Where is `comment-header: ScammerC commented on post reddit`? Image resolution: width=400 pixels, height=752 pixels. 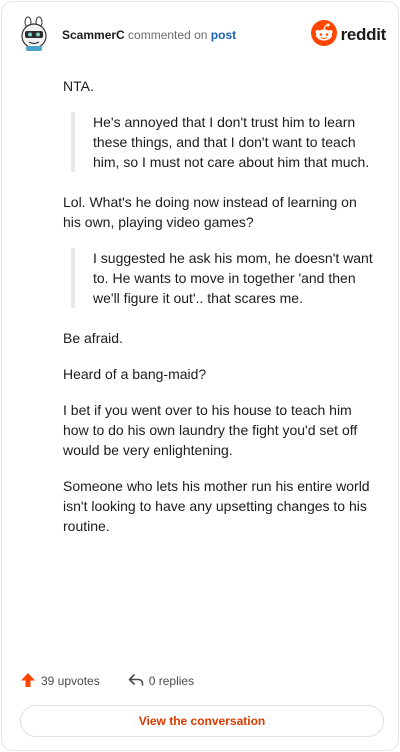 comment-header: ScammerC commented on post reddit is located at coordinates (202, 36).